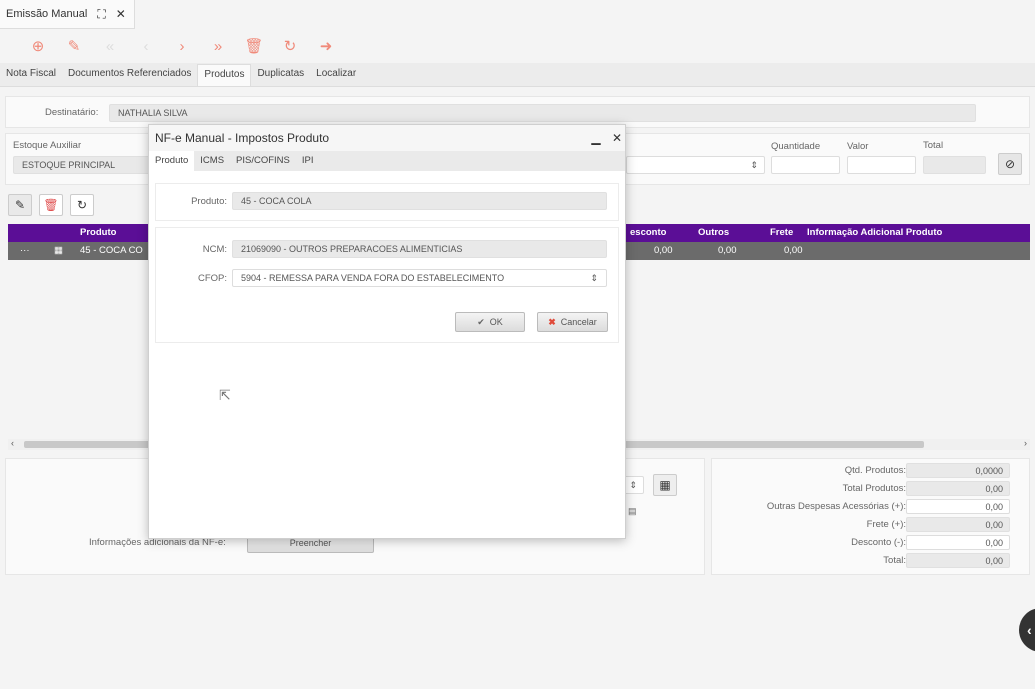  I want to click on next-record-icon: ›, so click(182, 46).